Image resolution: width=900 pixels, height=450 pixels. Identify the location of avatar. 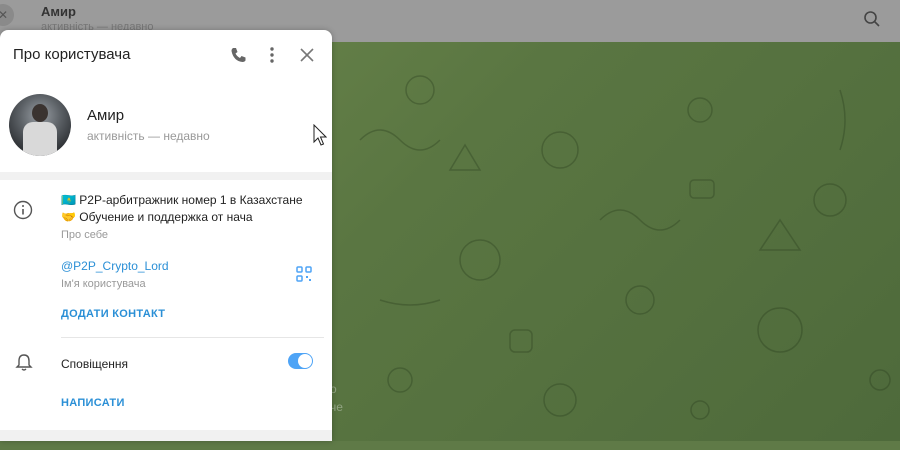
(40, 125).